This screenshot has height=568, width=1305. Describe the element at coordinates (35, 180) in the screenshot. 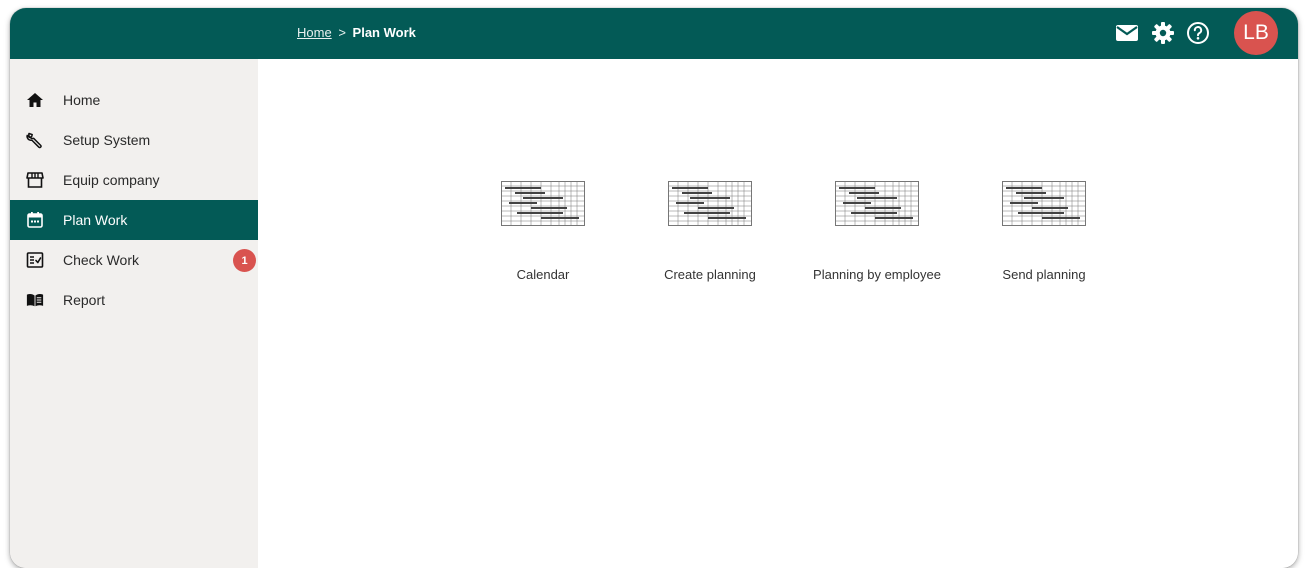

I see `store-icon` at that location.